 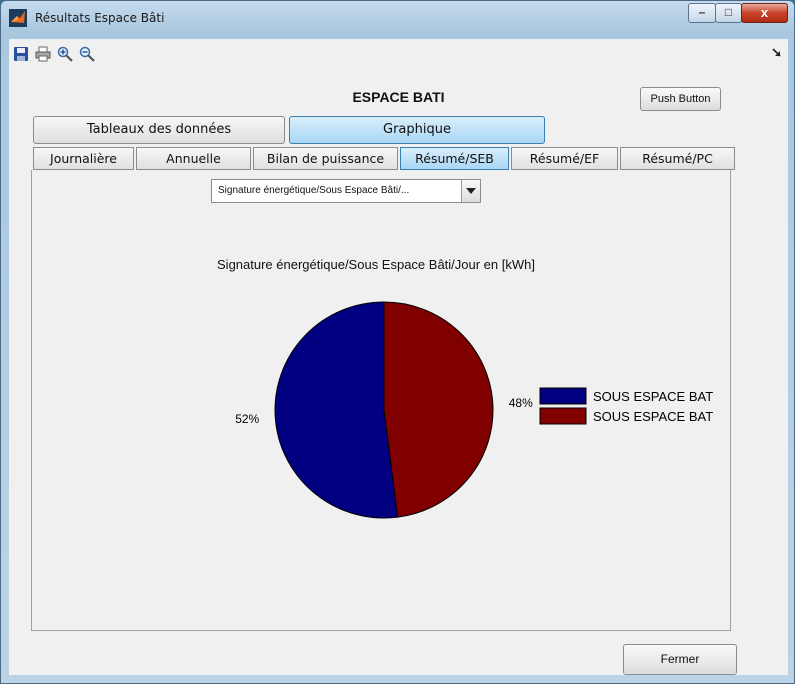 I want to click on window-title: Résultats Espace Bâti, so click(x=100, y=18).